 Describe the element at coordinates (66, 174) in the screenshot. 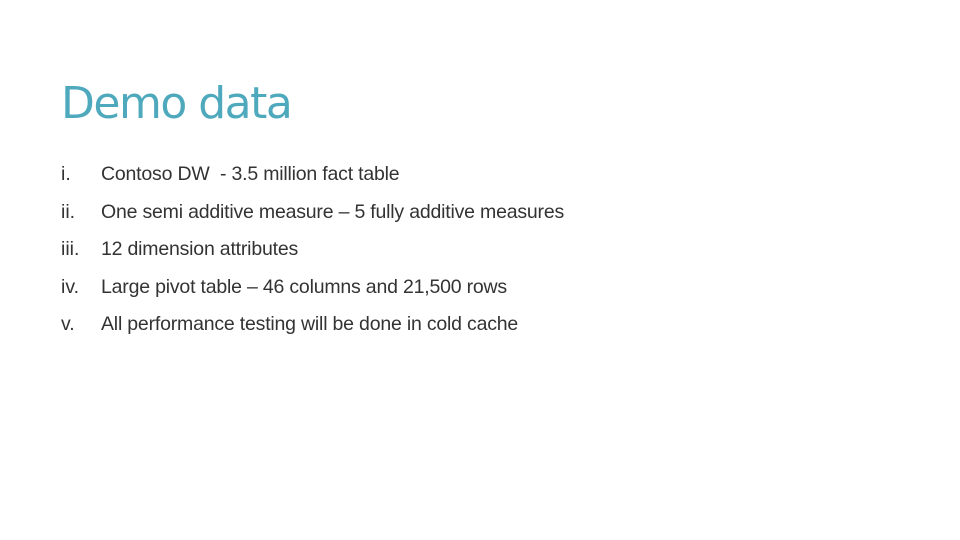

I see `list-marker: i.` at that location.